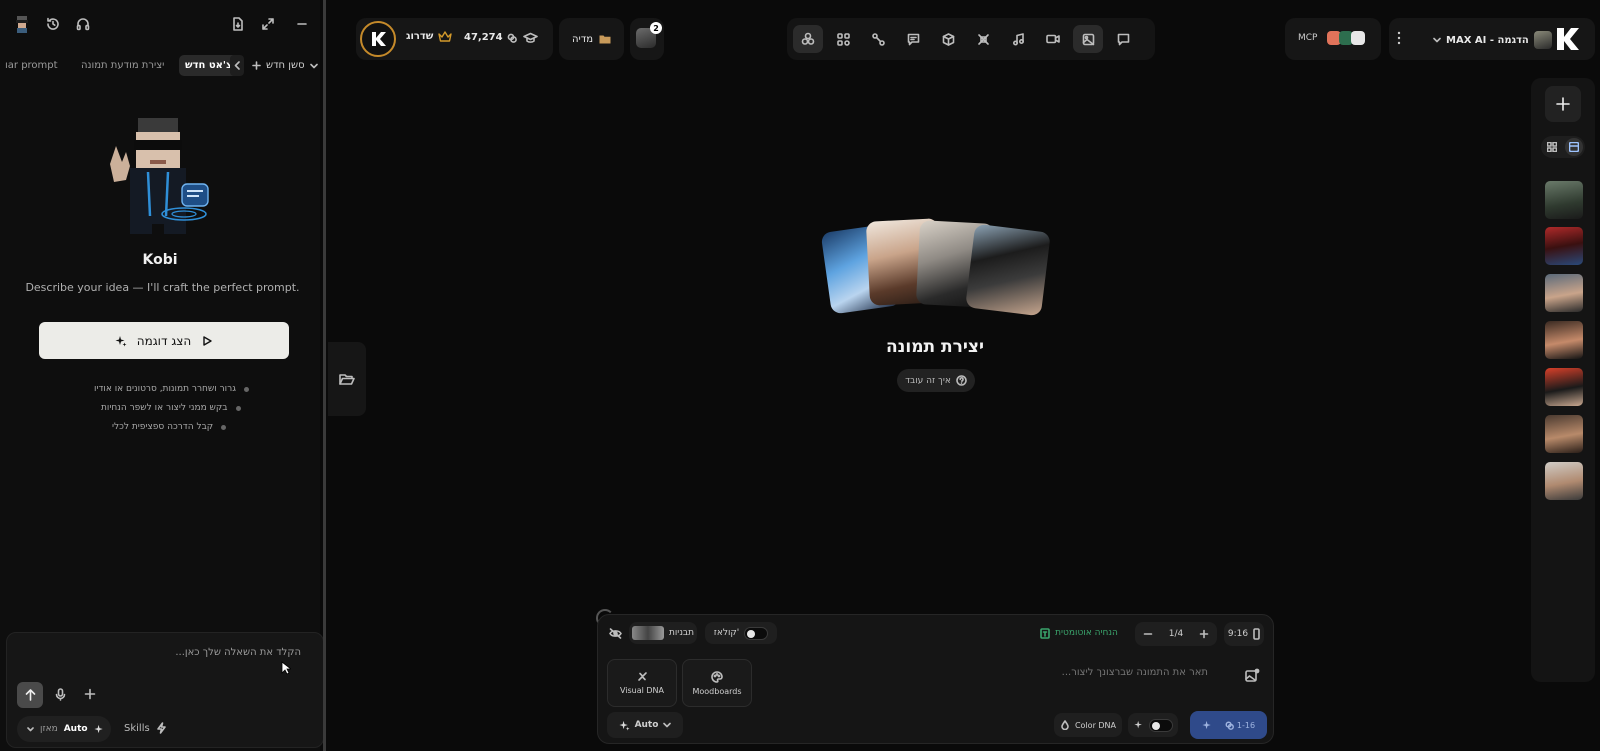  I want to click on user-avatar-icon, so click(22, 24).